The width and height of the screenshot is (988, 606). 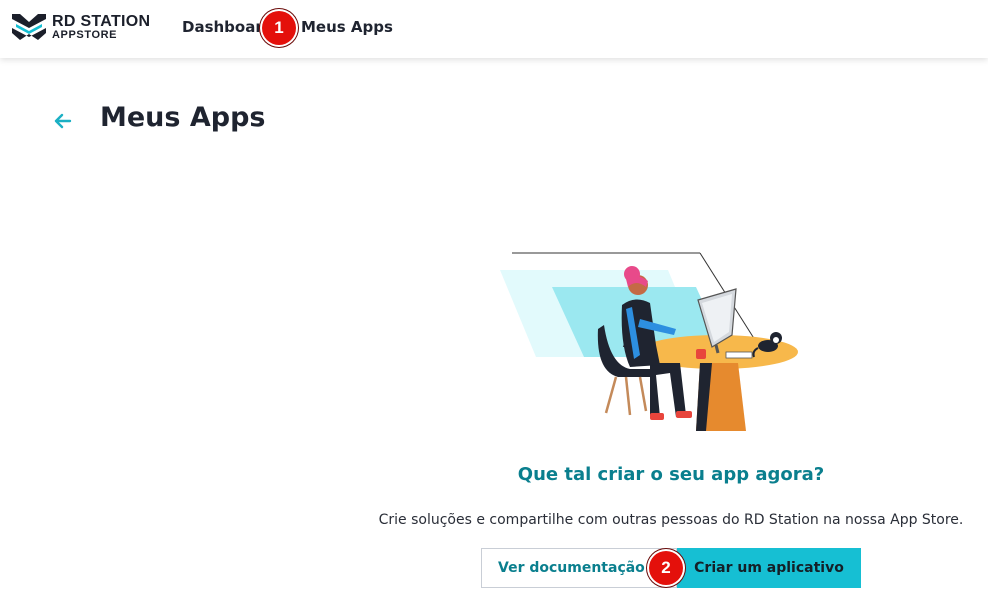 What do you see at coordinates (579, 568) in the screenshot?
I see `view-documentation-button: Ver documentação` at bounding box center [579, 568].